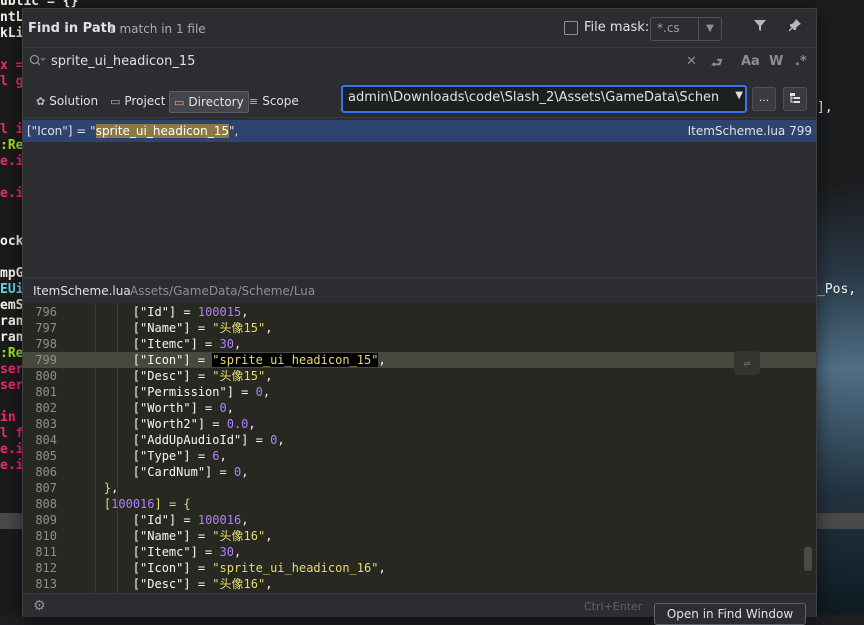  I want to click on line-number: 800, so click(46, 376).